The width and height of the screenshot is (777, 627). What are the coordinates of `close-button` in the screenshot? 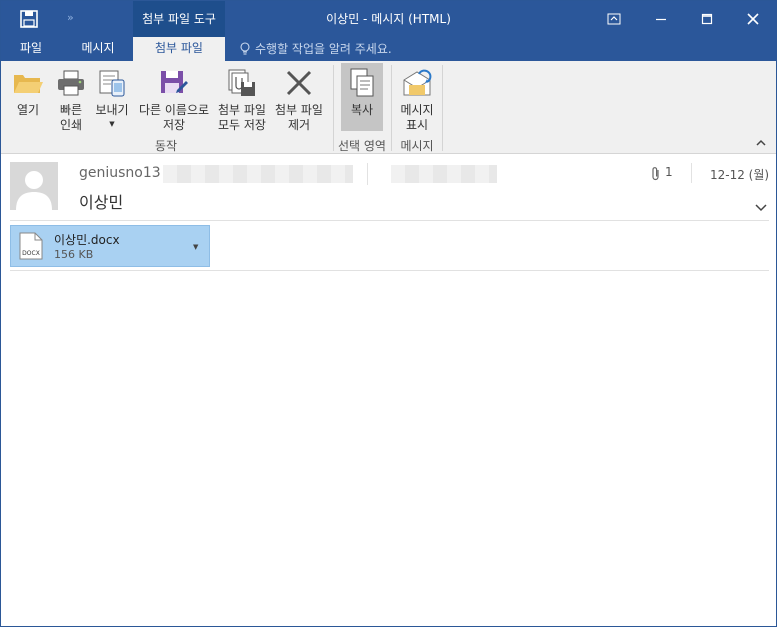 It's located at (753, 19).